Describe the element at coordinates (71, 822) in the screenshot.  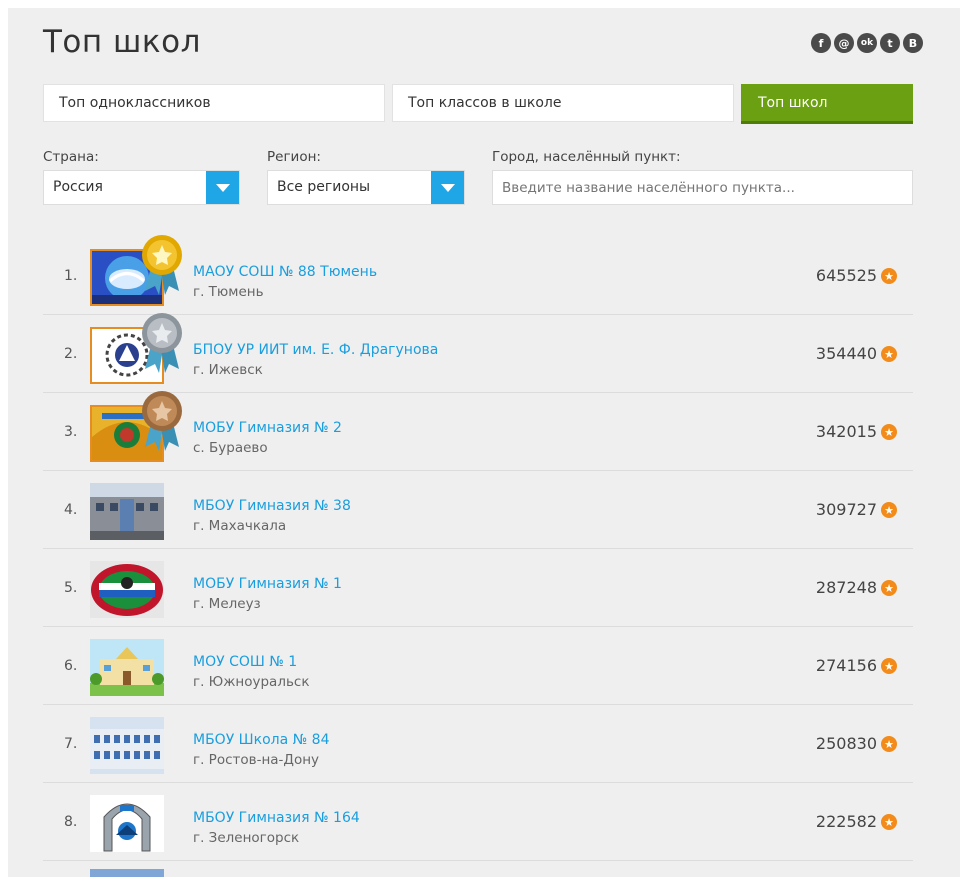
I see `rank-number: 8.` at that location.